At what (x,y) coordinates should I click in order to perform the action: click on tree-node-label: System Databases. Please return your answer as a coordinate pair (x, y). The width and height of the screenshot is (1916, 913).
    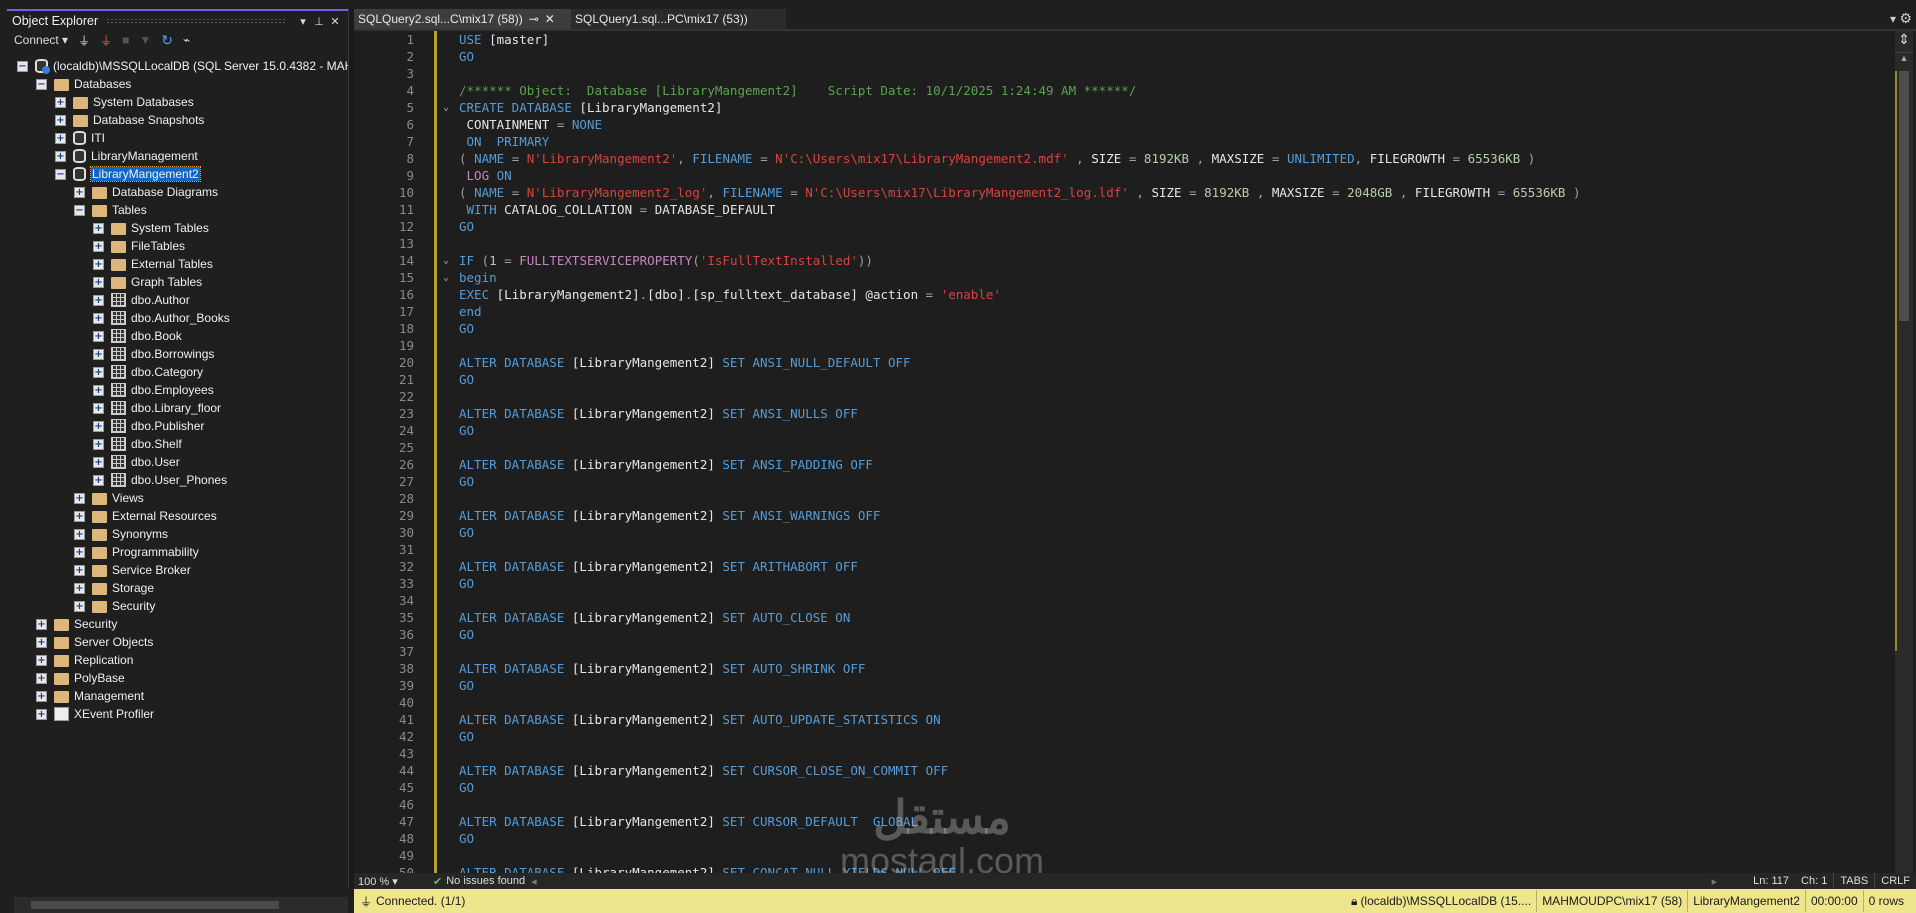
    Looking at the image, I should click on (143, 102).